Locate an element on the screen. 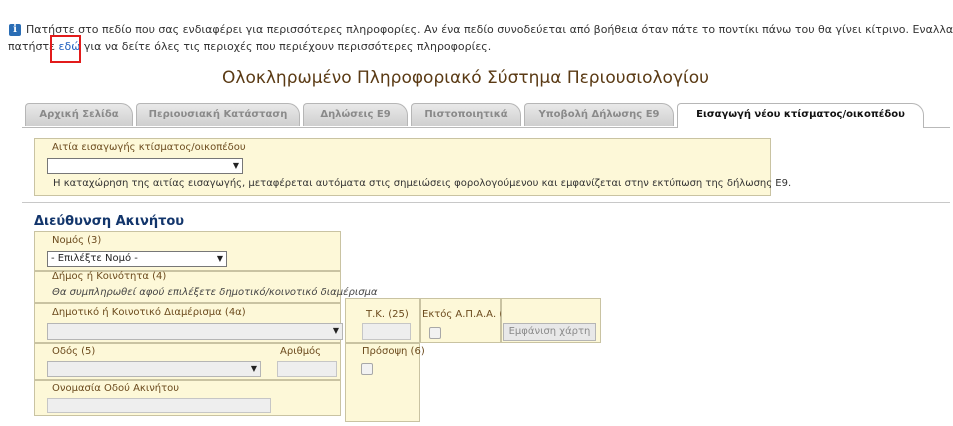  tab-new-property: Εισαγωγή νέου κτίσματος/οικοπέδου is located at coordinates (800, 115).